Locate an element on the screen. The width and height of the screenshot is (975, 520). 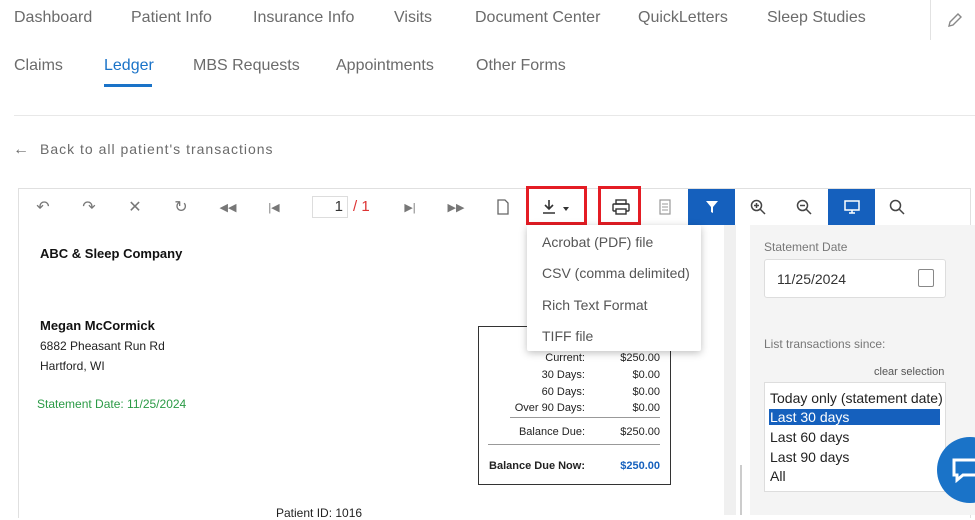
rewind-icon: ◀◀ is located at coordinates (228, 207).